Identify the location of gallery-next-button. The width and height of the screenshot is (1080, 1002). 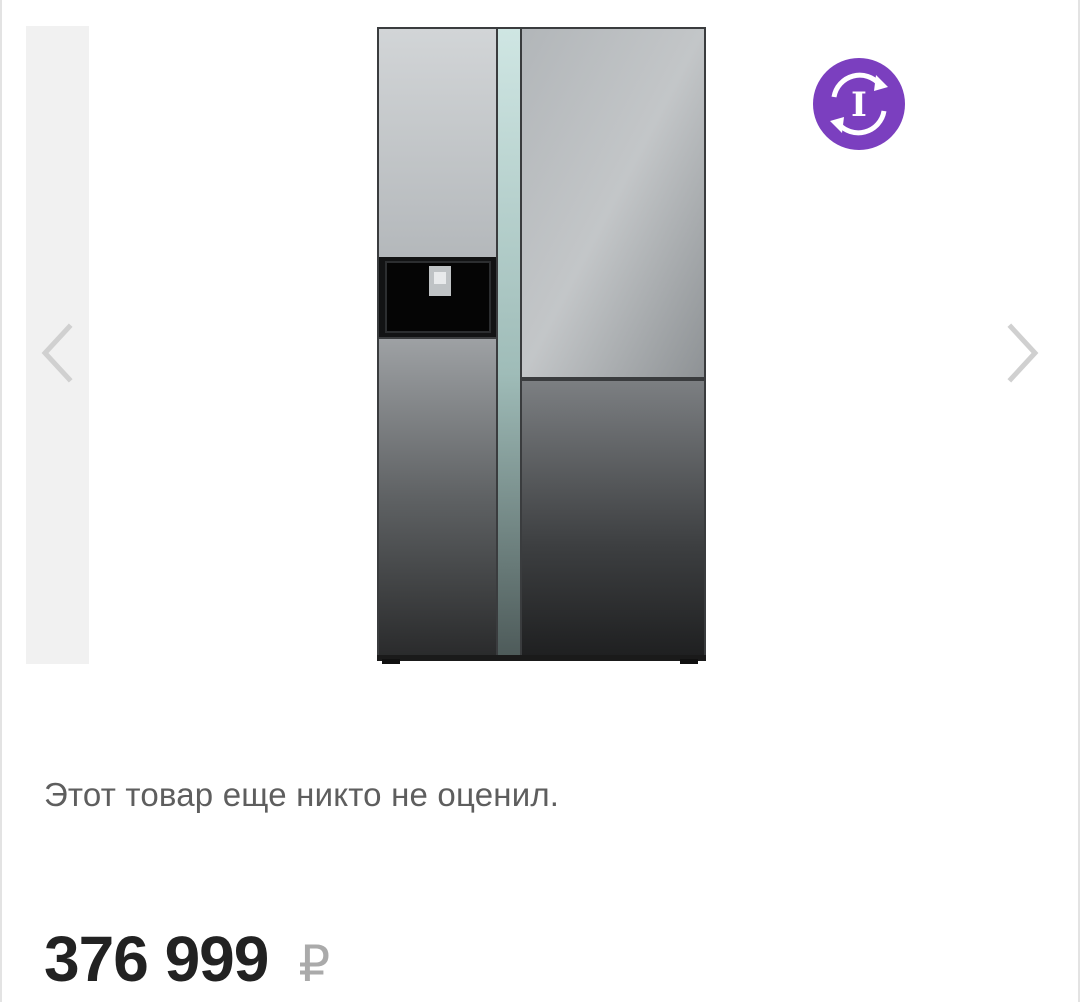
(1023, 353).